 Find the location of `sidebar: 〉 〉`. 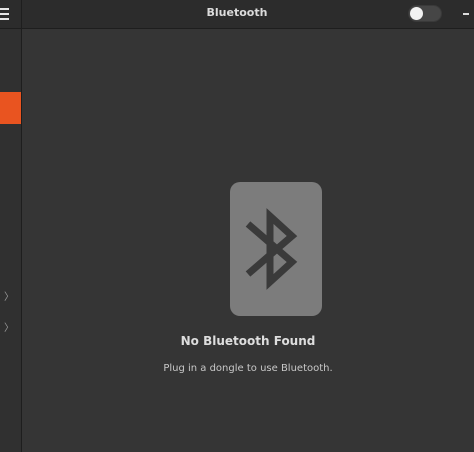

sidebar: 〉 〉 is located at coordinates (11, 240).